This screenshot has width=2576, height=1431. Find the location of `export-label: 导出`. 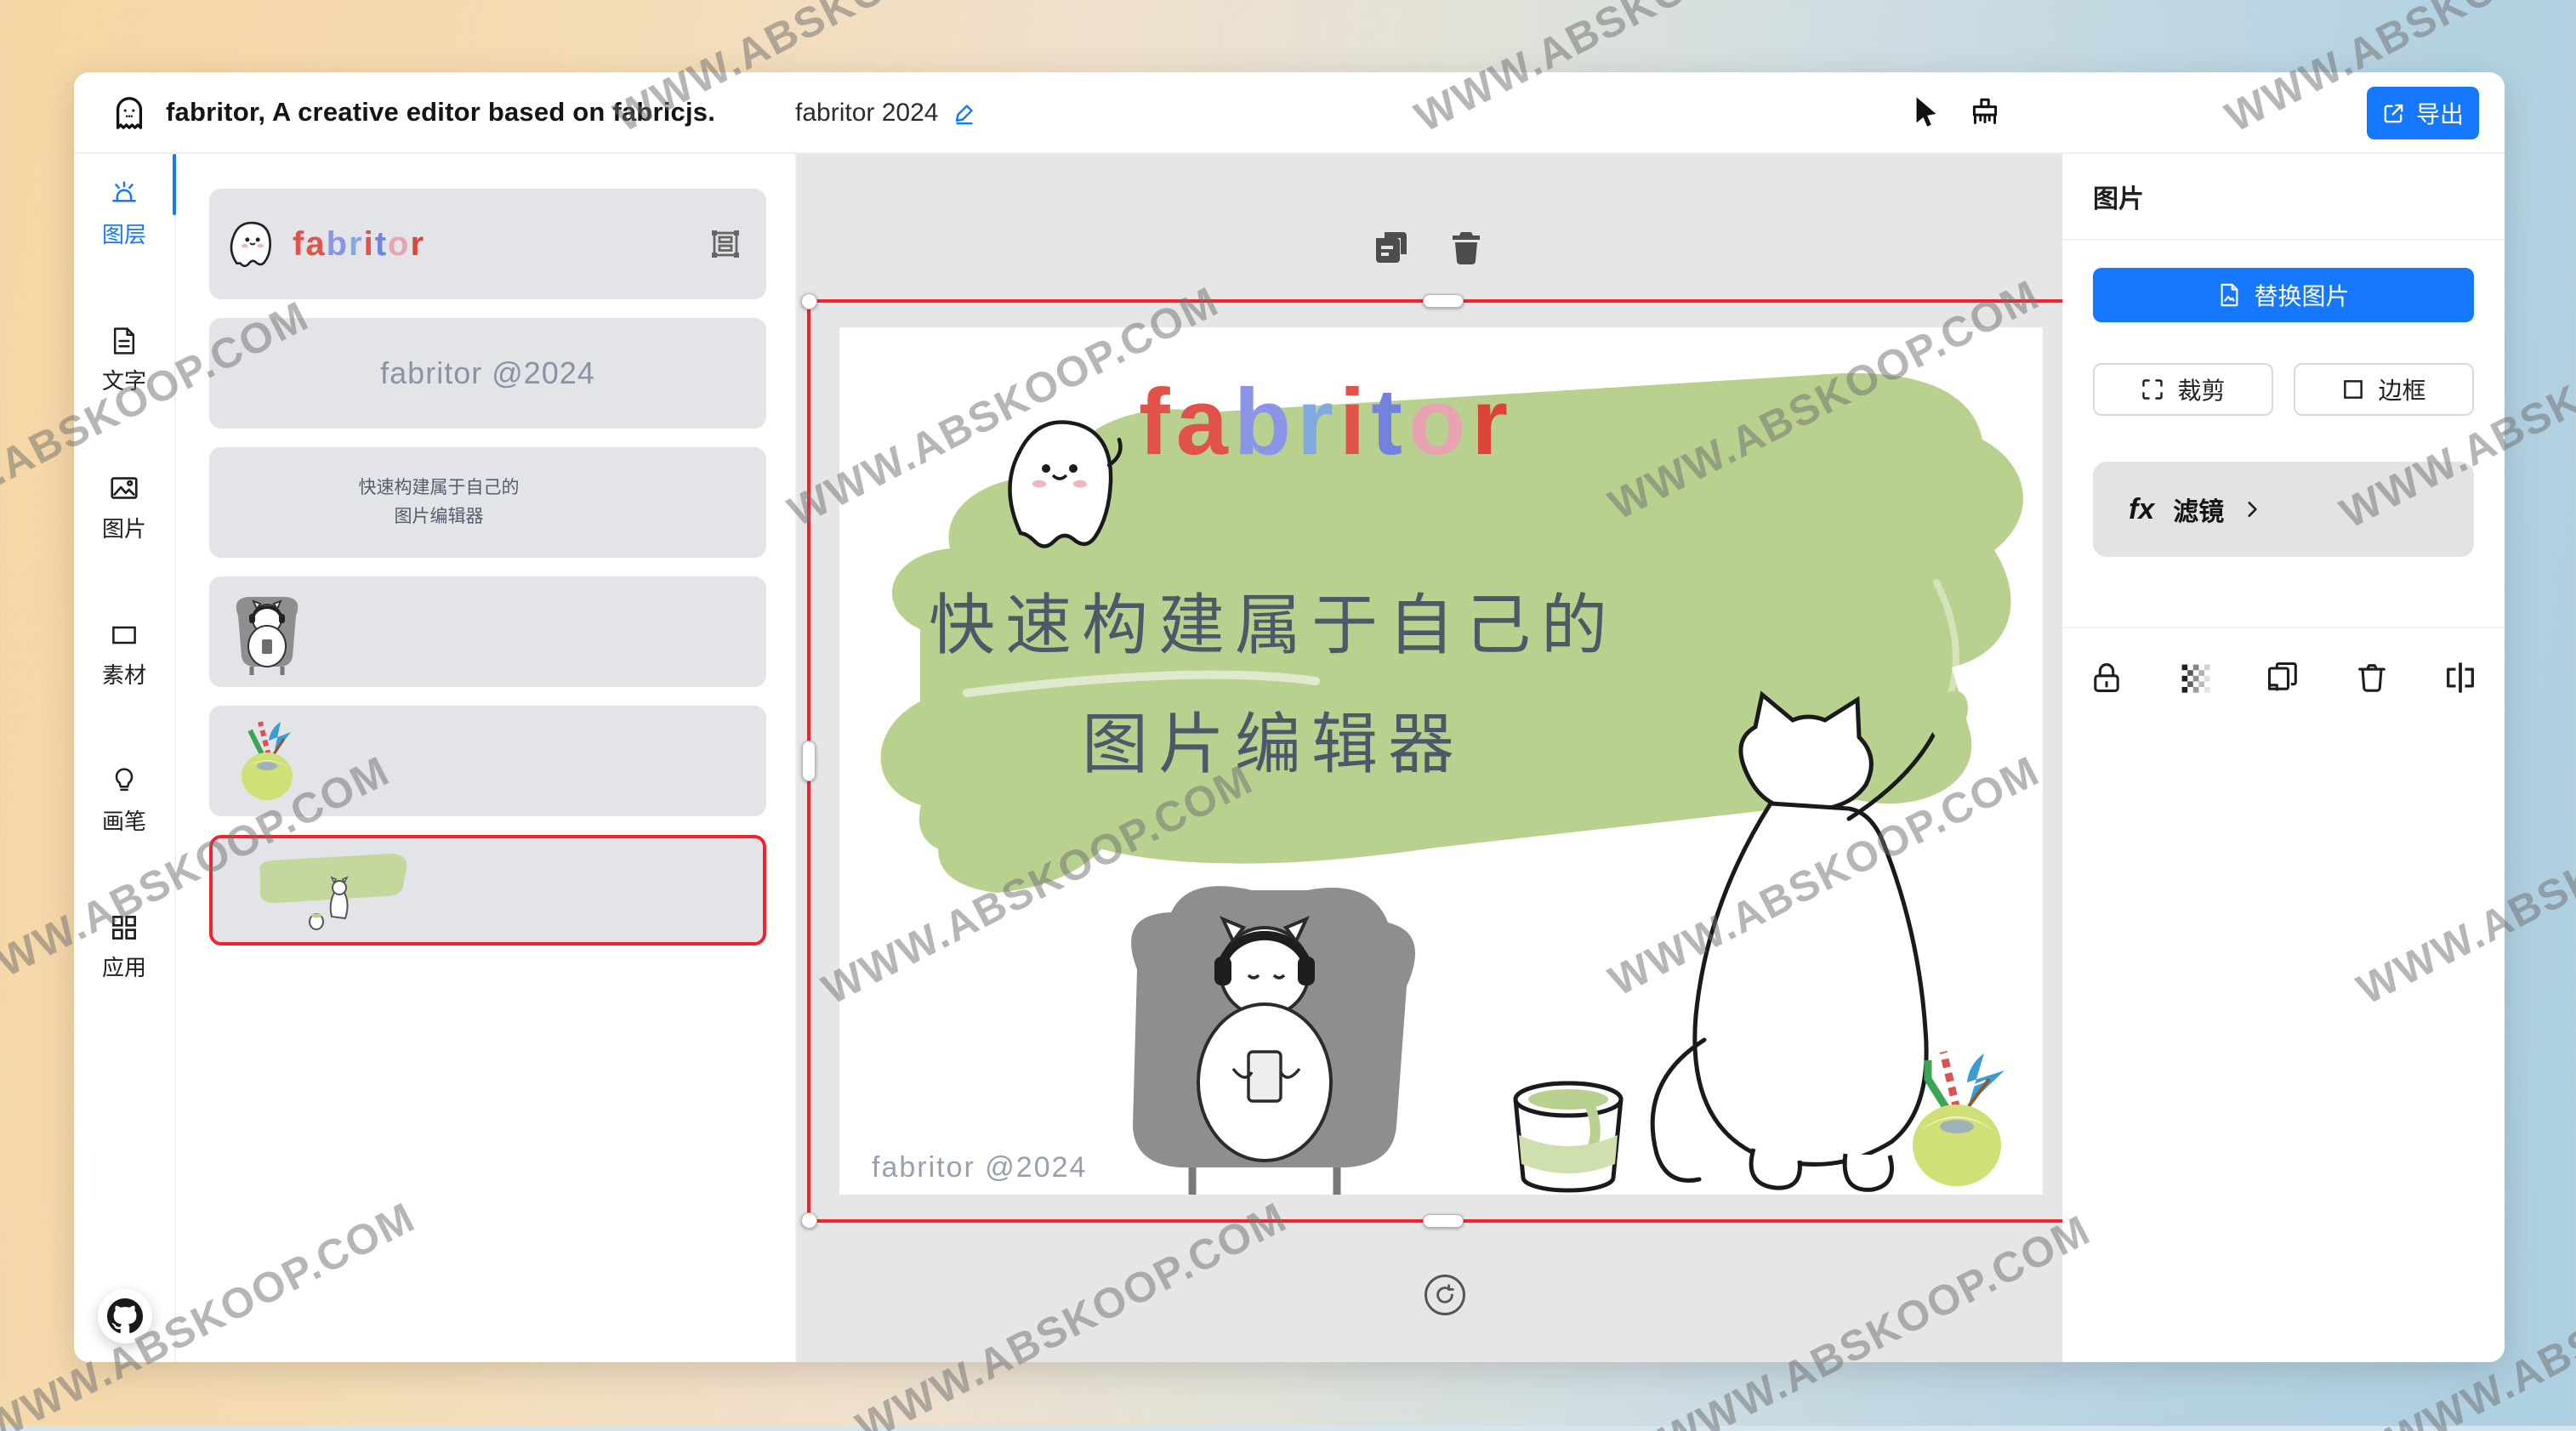

export-label: 导出 is located at coordinates (2439, 114).